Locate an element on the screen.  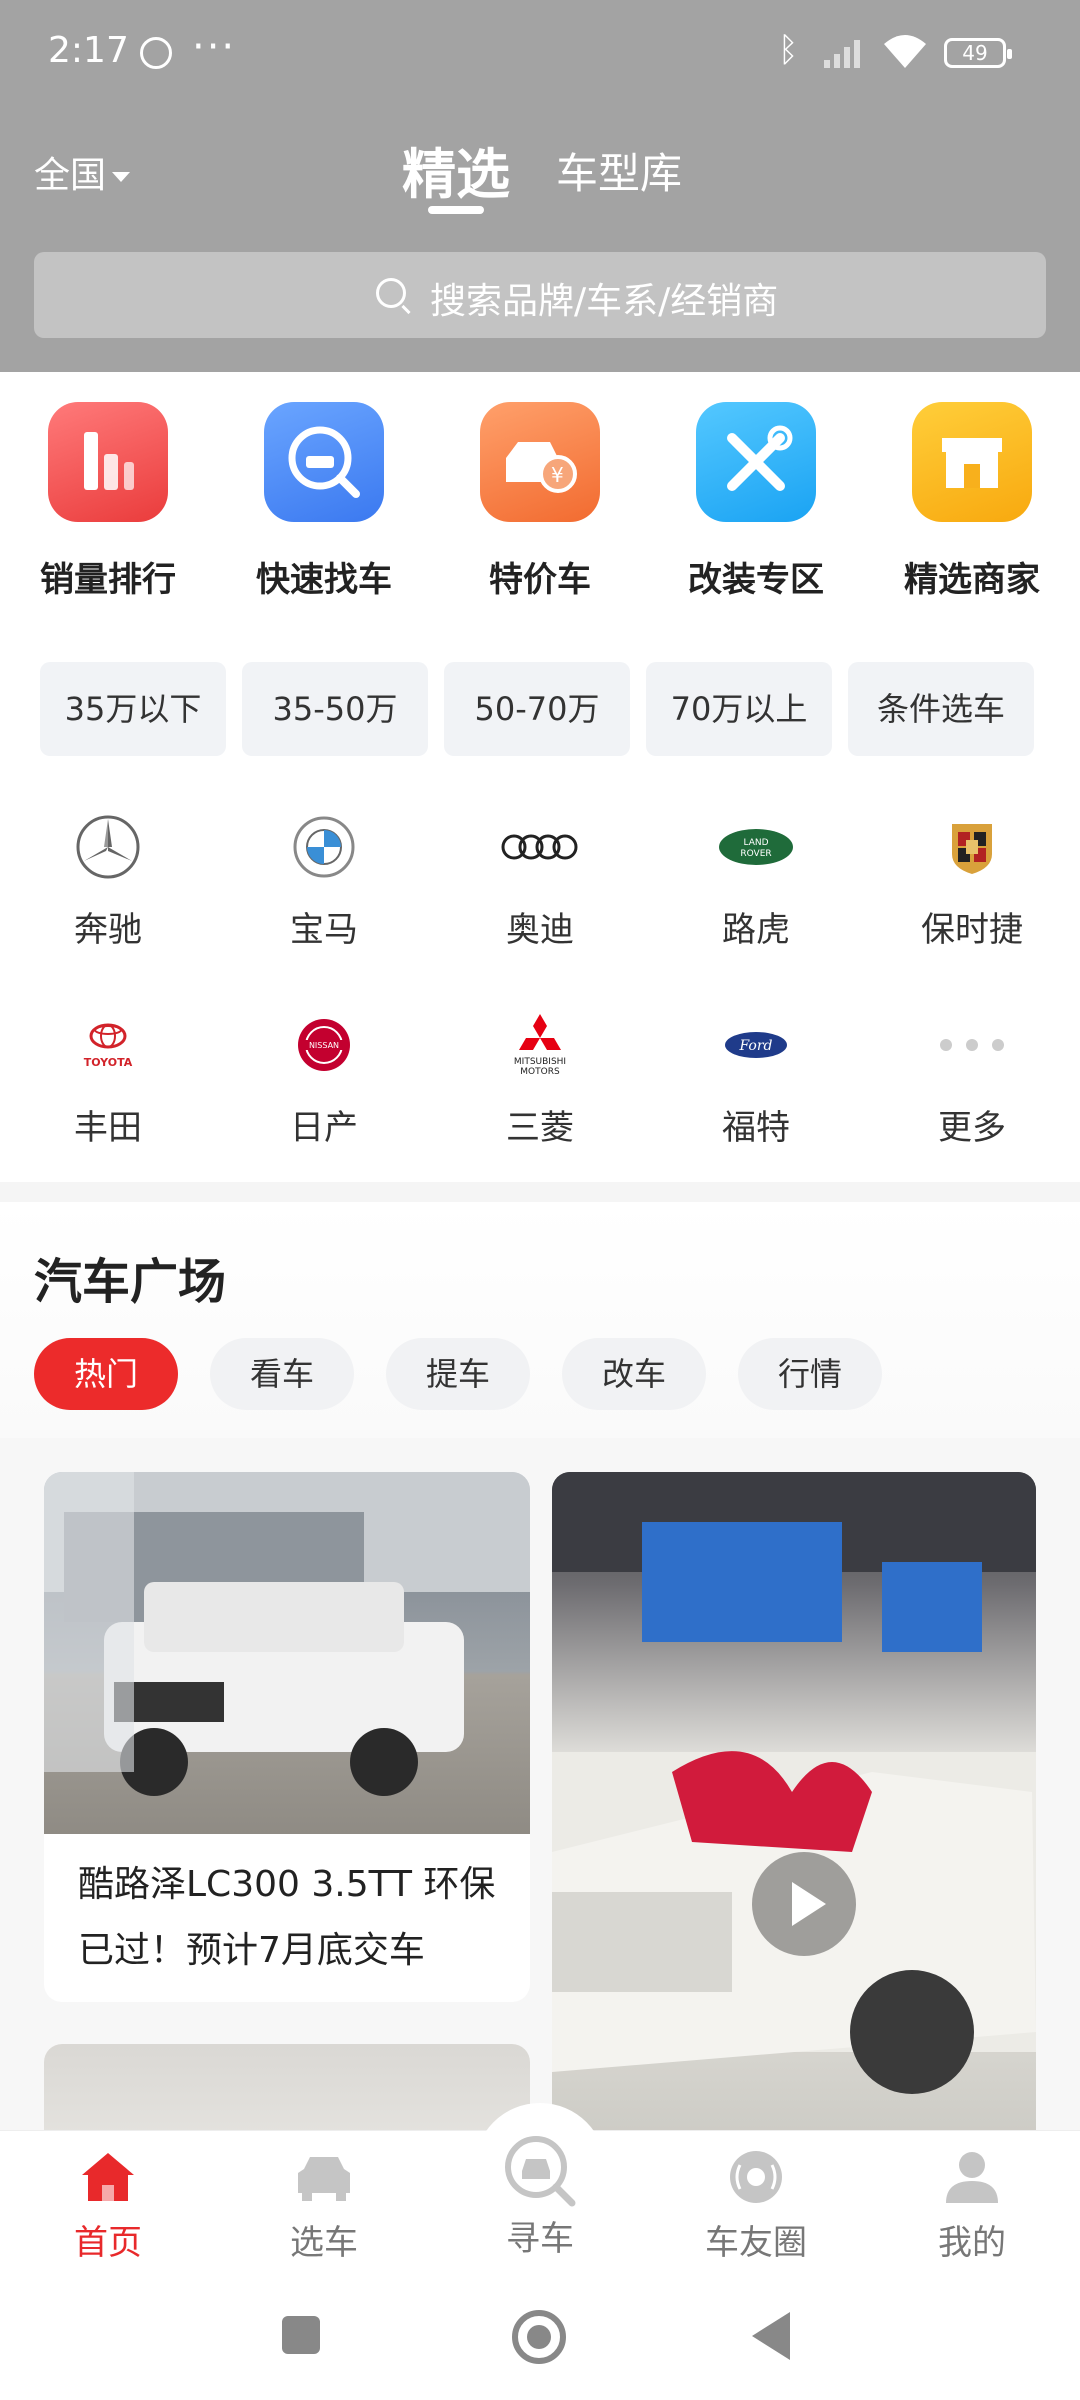
system-navigation-bar is located at coordinates (540, 2335).